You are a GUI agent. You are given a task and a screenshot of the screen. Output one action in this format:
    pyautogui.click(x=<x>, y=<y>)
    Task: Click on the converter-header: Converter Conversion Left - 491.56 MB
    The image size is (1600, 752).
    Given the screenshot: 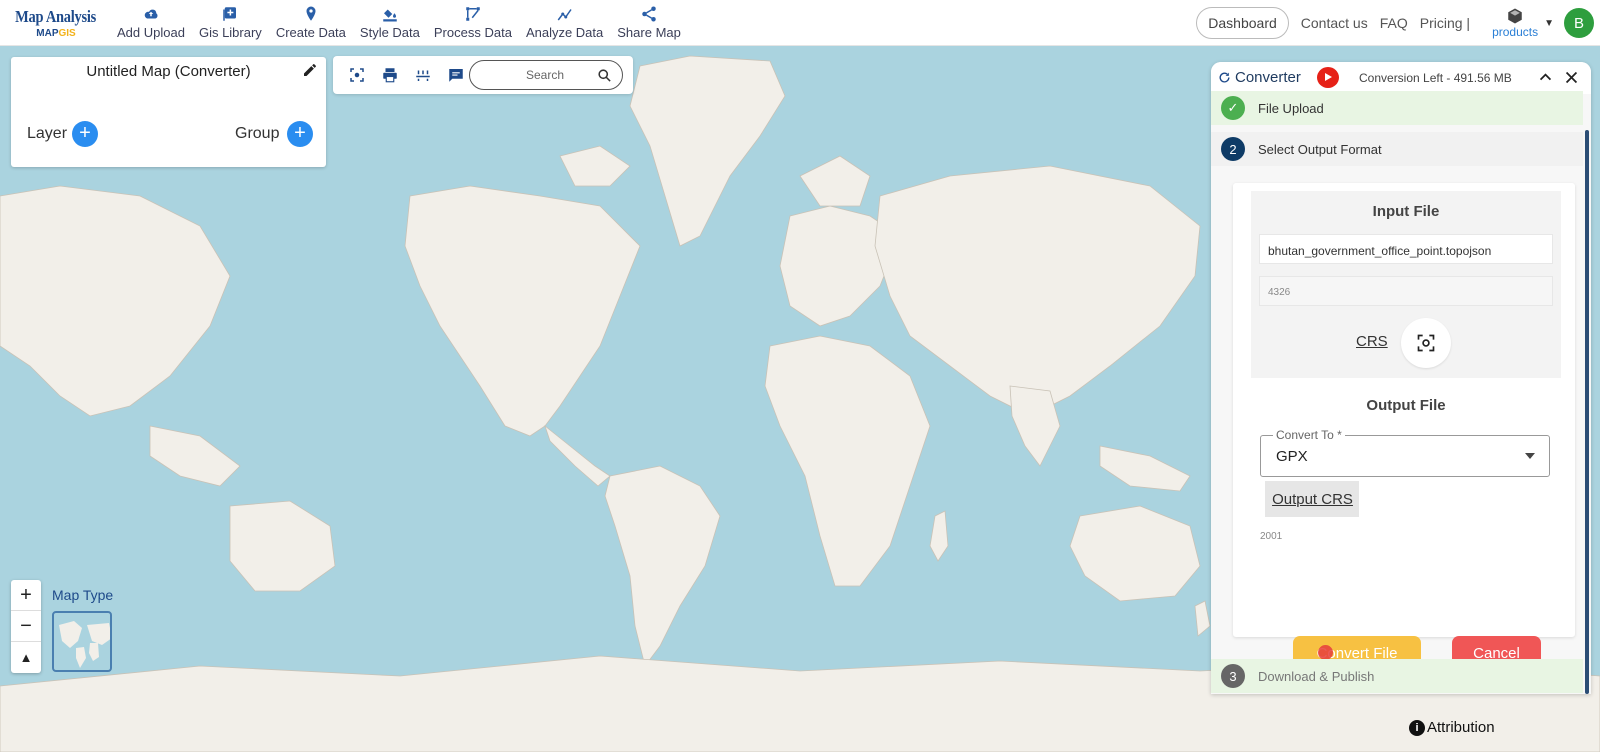 What is the action you would take?
    pyautogui.click(x=1401, y=78)
    